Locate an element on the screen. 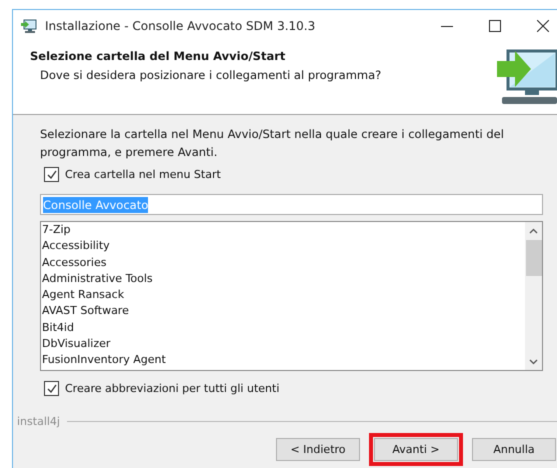 The image size is (557, 468). scrollbar is located at coordinates (533, 296).